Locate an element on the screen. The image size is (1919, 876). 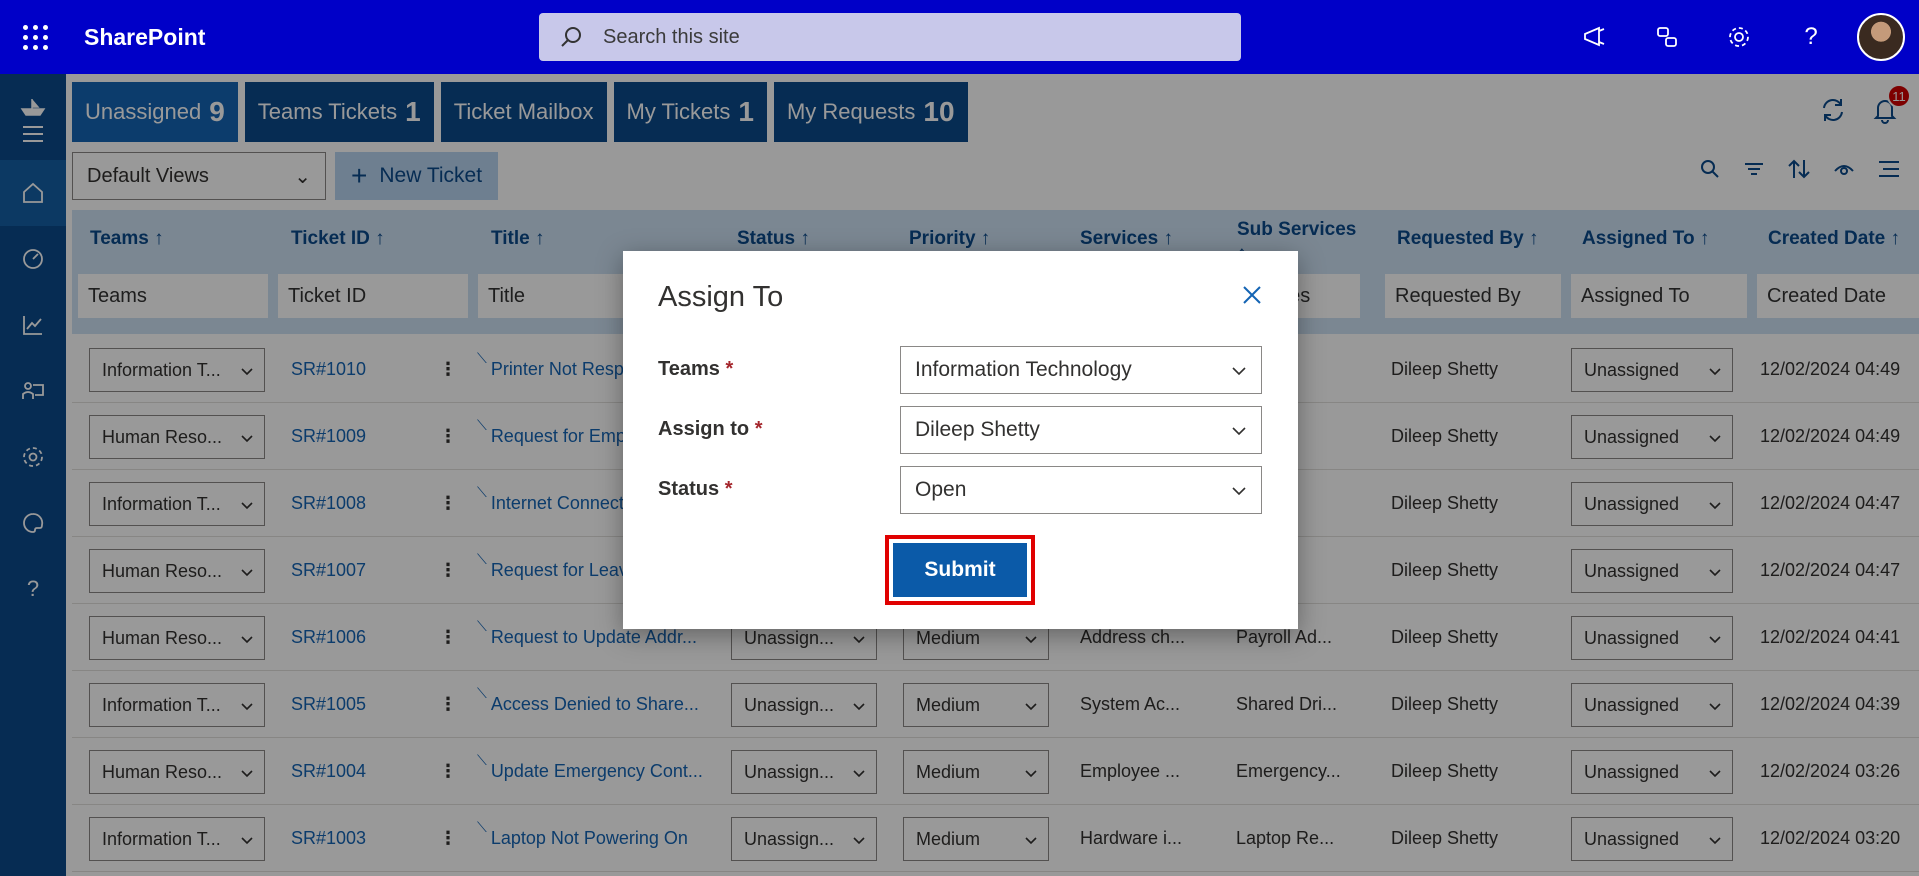
avatar is located at coordinates (1881, 37).